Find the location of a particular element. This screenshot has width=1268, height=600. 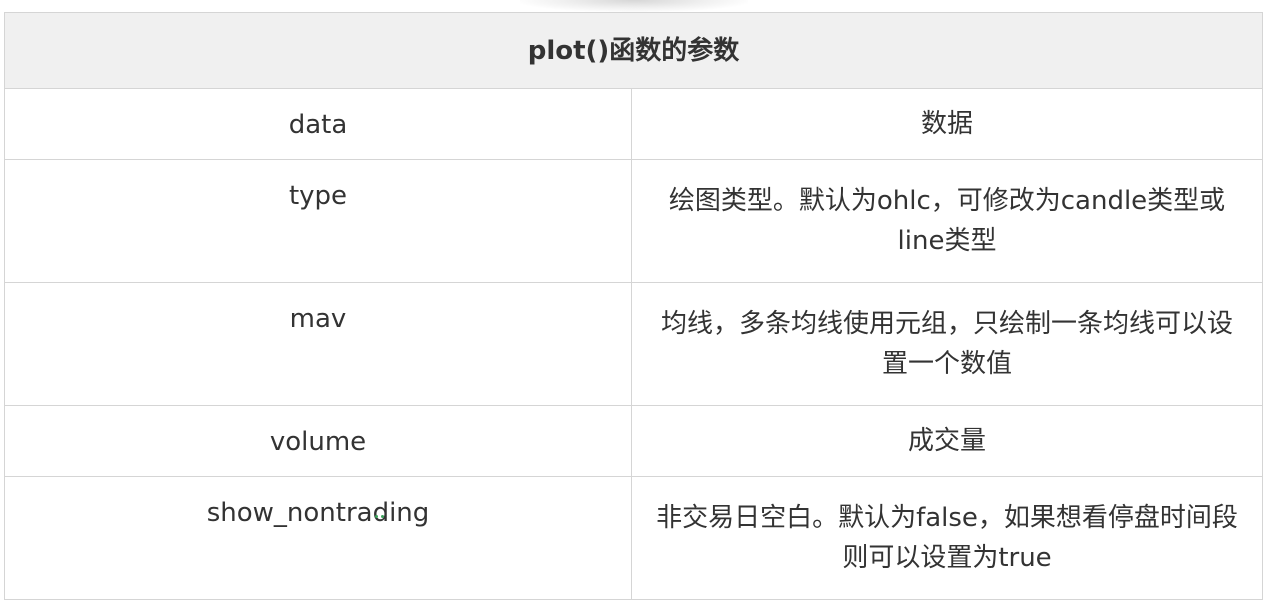

param-desc: 非交易日空白。默认为false，如果想看停盘时间段则可以设置为true is located at coordinates (947, 538).